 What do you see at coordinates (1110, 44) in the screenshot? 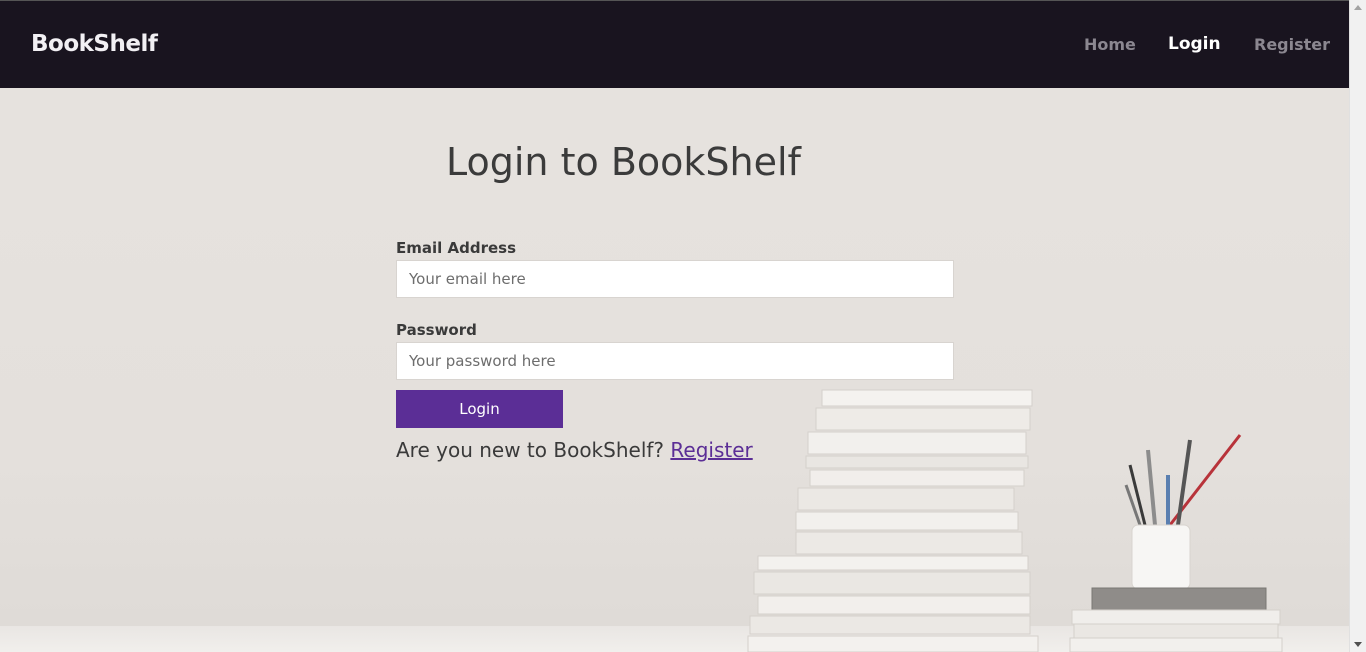
I see `nav-link-home: Home` at bounding box center [1110, 44].